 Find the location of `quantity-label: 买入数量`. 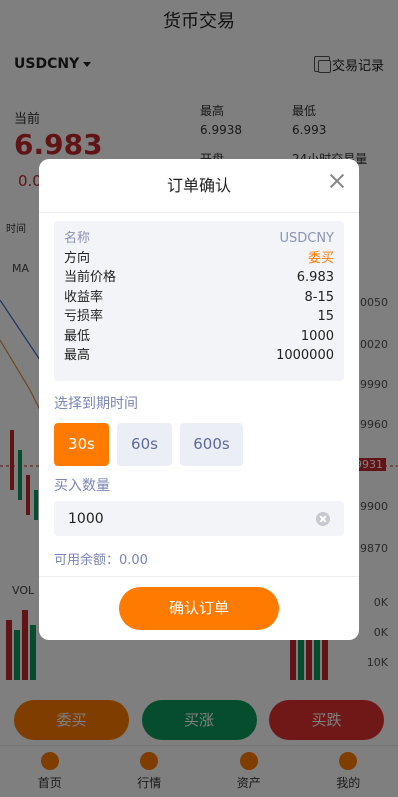

quantity-label: 买入数量 is located at coordinates (82, 486).